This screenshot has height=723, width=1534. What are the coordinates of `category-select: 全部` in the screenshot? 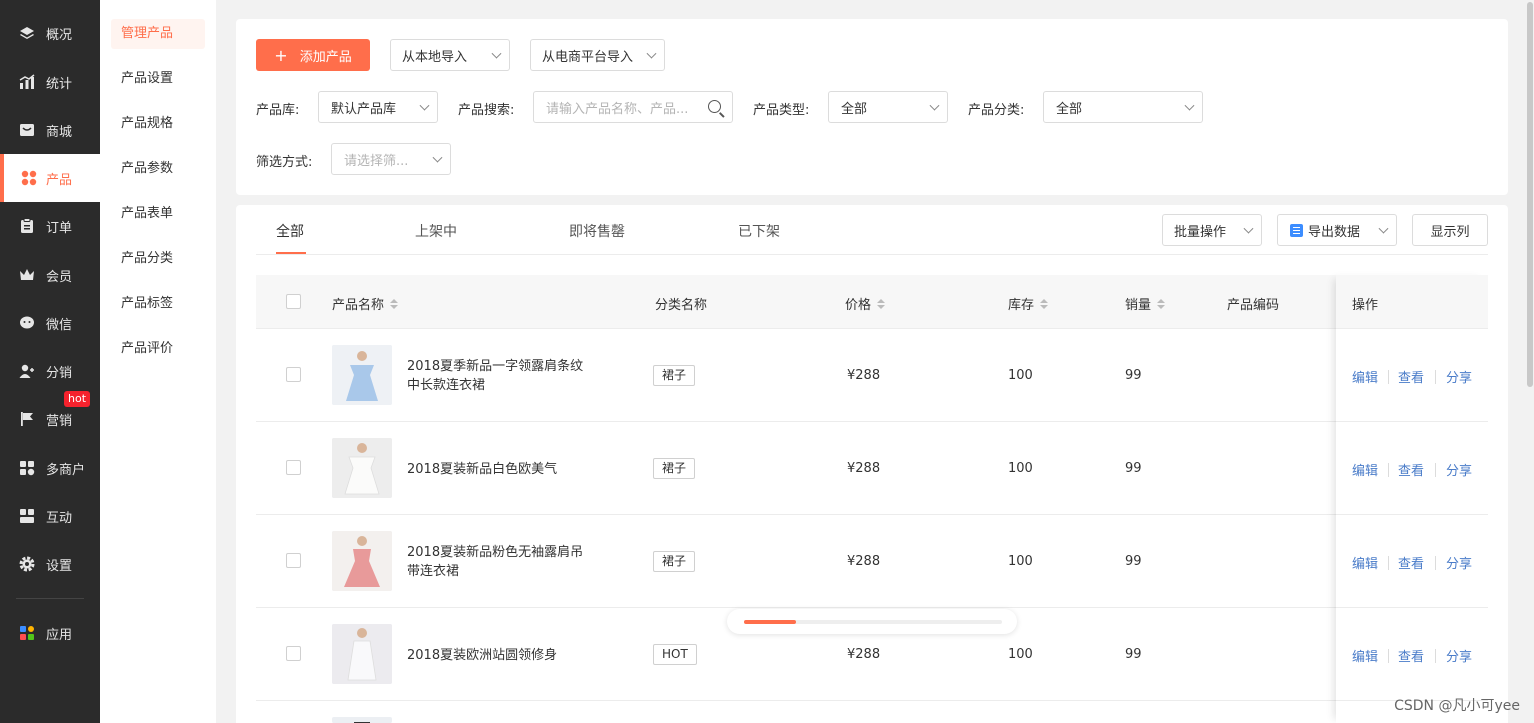 It's located at (1123, 107).